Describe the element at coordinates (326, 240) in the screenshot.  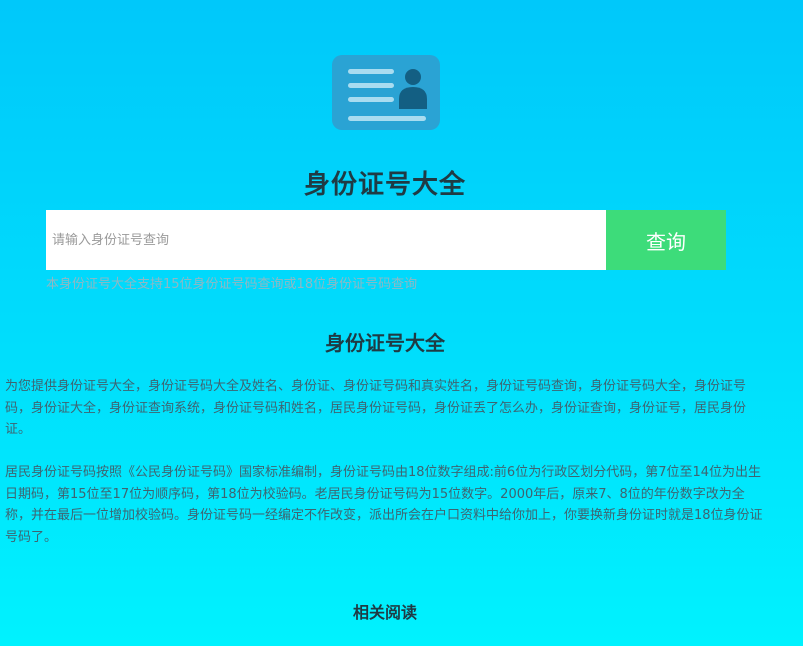
I see `search-input` at that location.